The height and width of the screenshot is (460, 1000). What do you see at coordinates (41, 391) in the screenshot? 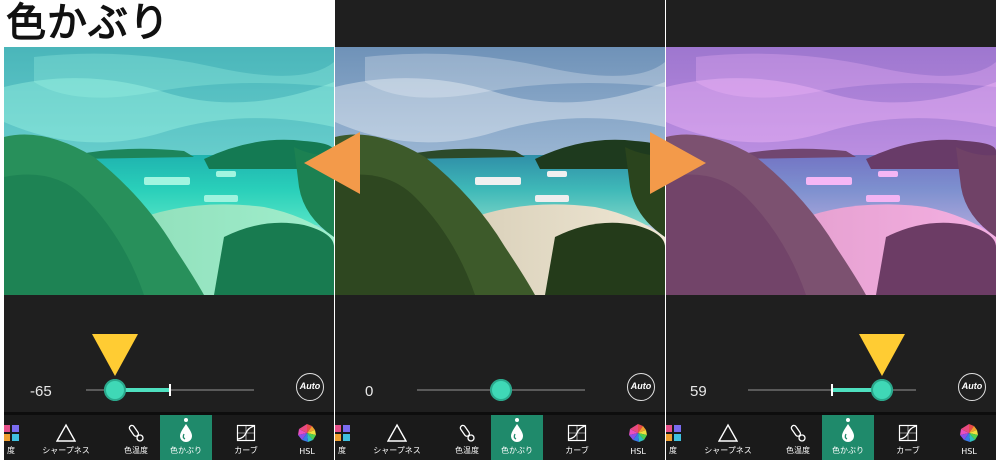
I see `tint-value: -65` at bounding box center [41, 391].